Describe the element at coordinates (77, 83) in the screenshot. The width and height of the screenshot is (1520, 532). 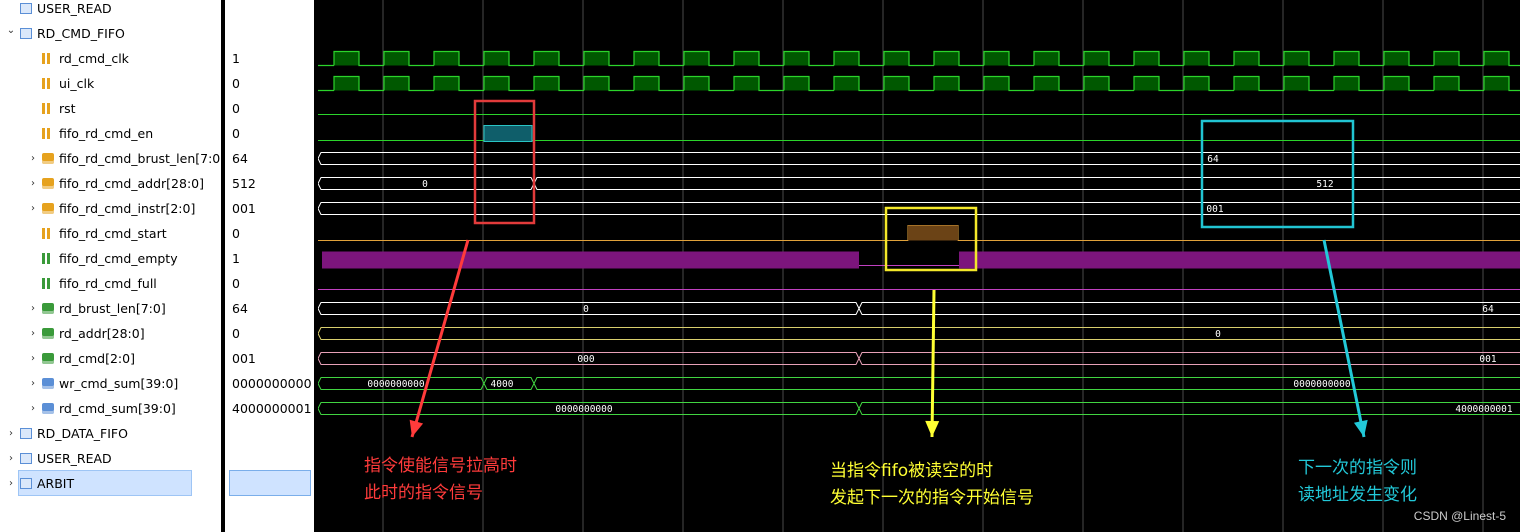
I see `signal-name: ui_clk` at that location.